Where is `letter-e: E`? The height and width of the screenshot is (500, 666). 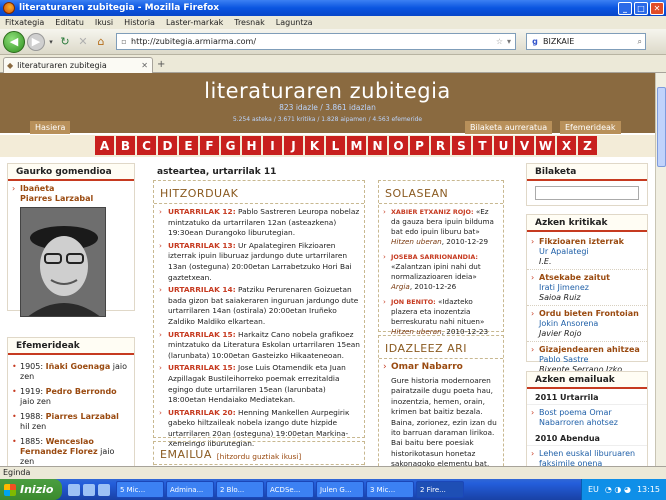 letter-e: E is located at coordinates (188, 145).